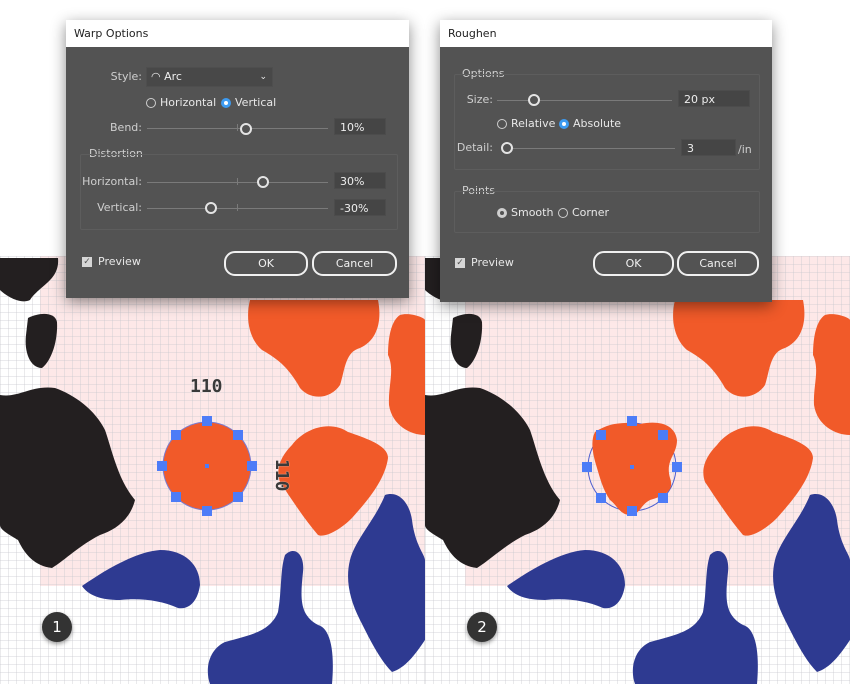 The width and height of the screenshot is (850, 684). I want to click on size-slider-handle, so click(534, 100).